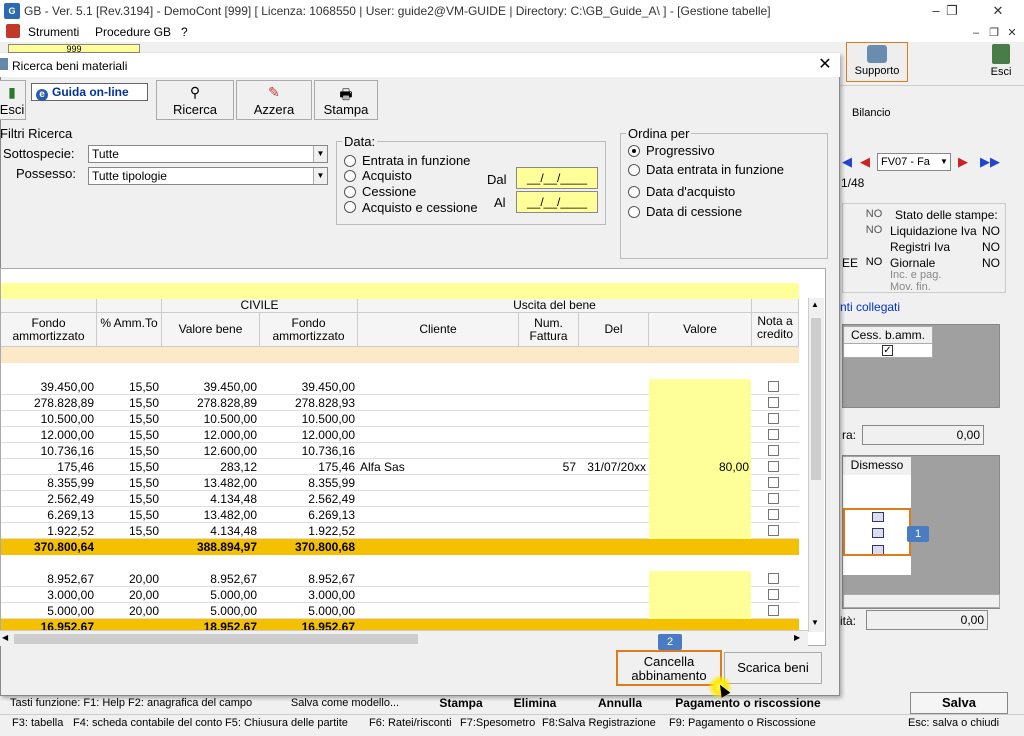  I want to click on table-row: 5.000,00 20,00 5.000,00 5.000,00, so click(400, 611).